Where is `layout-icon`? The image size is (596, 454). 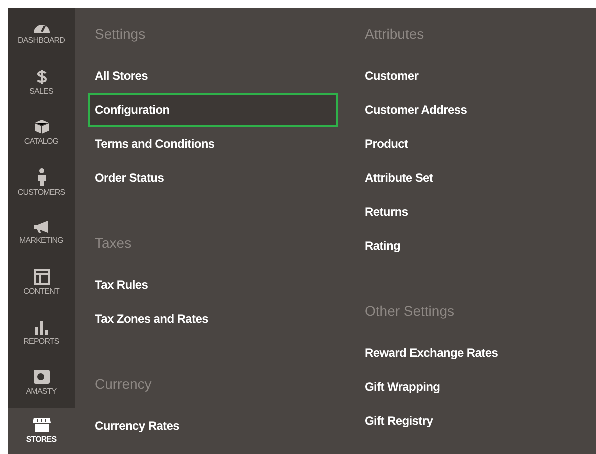 layout-icon is located at coordinates (42, 276).